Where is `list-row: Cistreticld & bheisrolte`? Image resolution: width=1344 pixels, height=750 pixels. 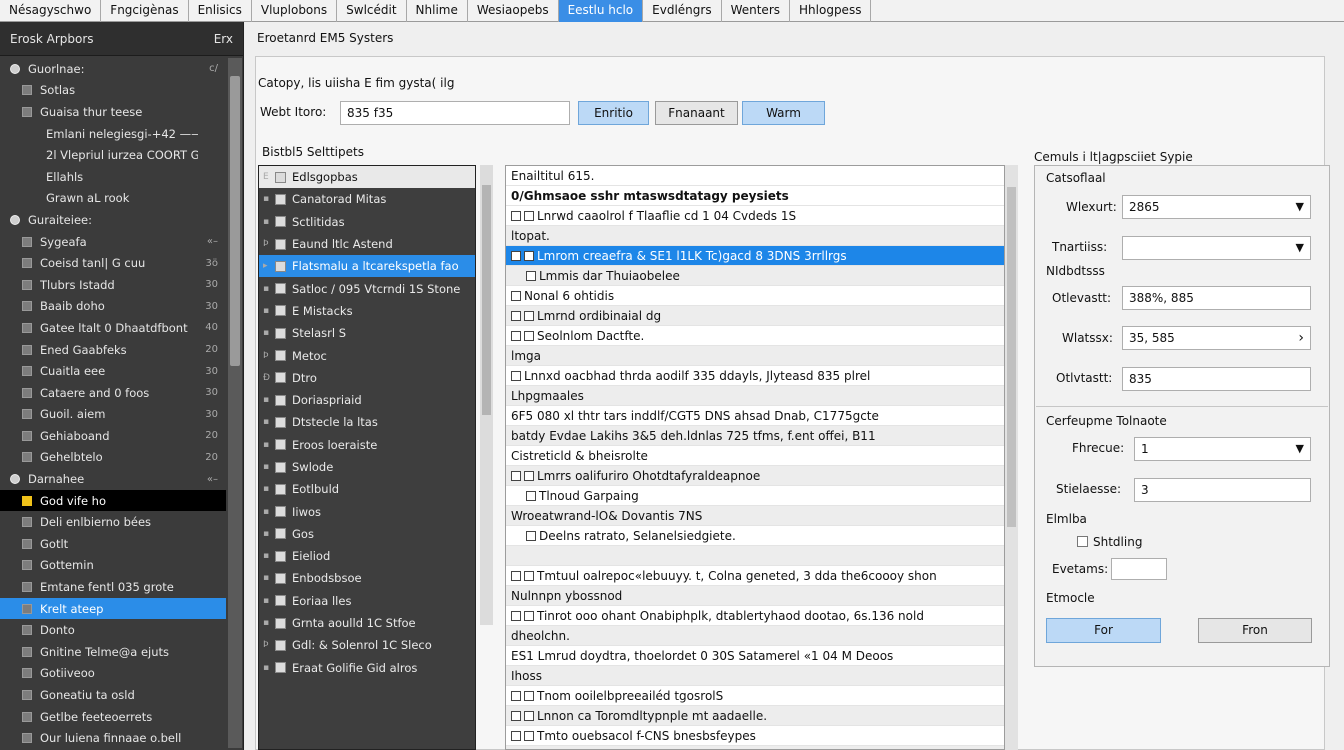
list-row: Cistreticld & bheisrolte is located at coordinates (755, 456).